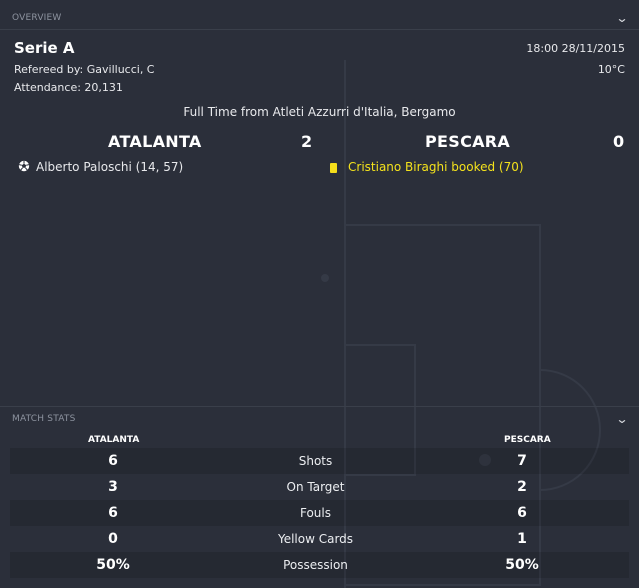 This screenshot has height=588, width=639. I want to click on home-goal-event: Alberto Paloschi (14, 57), so click(100, 167).